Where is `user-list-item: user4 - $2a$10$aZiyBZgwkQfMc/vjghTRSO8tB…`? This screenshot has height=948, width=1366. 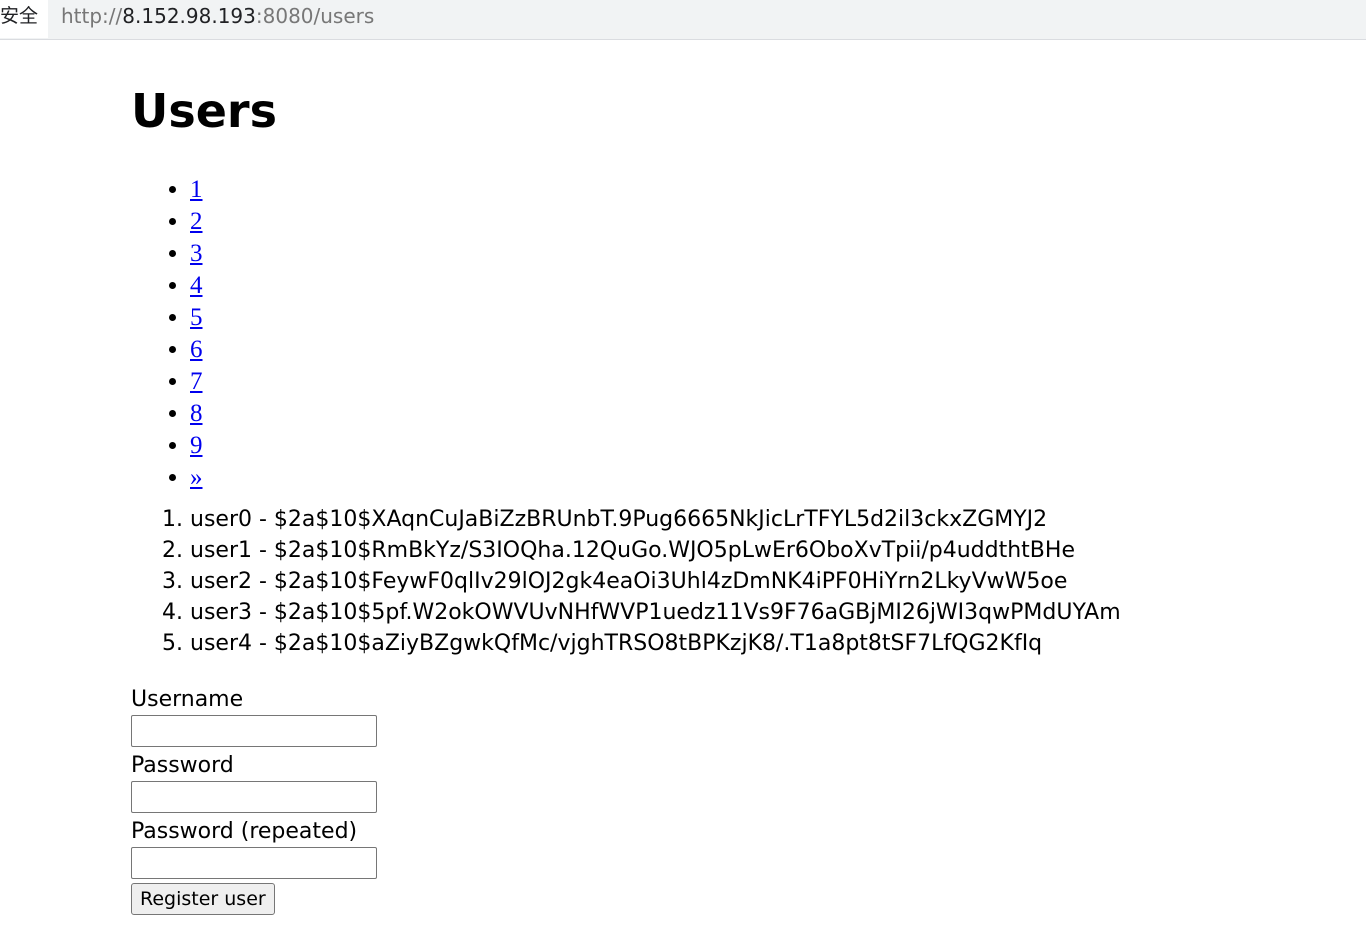 user-list-item: user4 - $2a$10$aZiyBZgwkQfMc/vjghTRSO8tB… is located at coordinates (760, 643).